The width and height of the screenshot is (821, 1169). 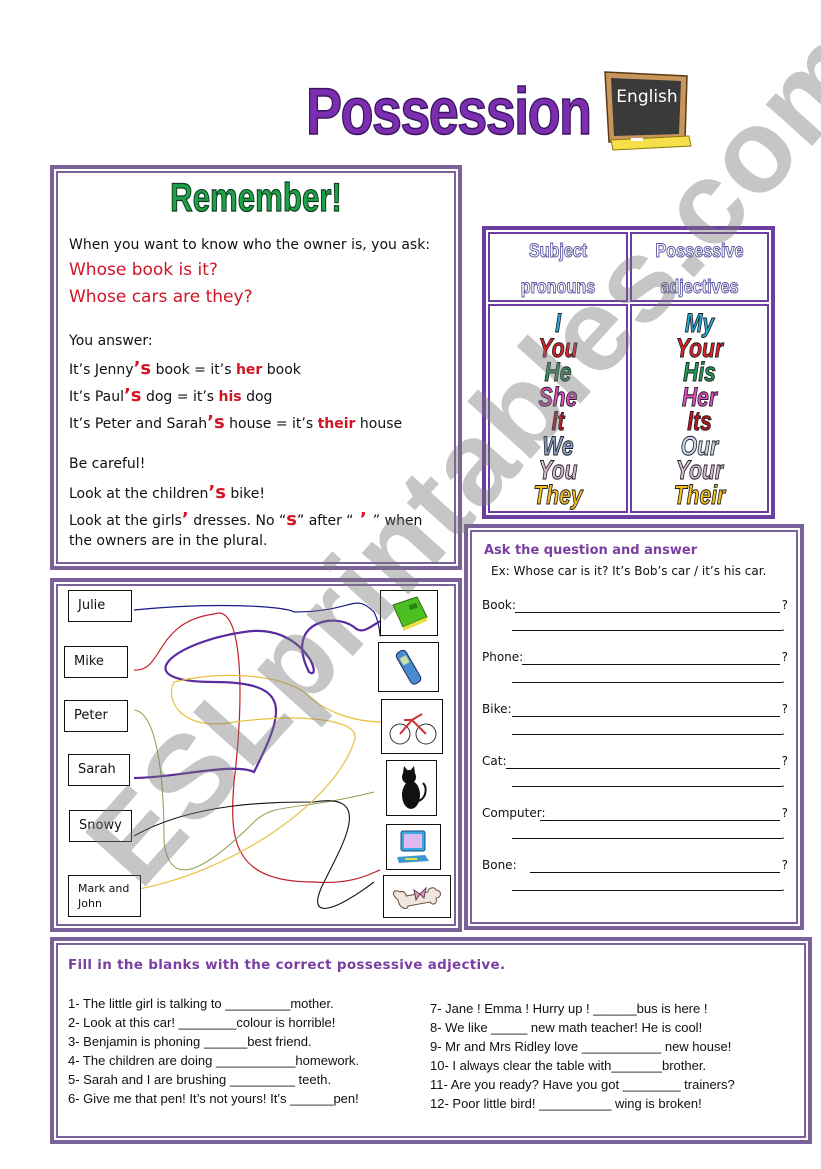 I want to click on page-title: Possession, so click(x=448, y=111).